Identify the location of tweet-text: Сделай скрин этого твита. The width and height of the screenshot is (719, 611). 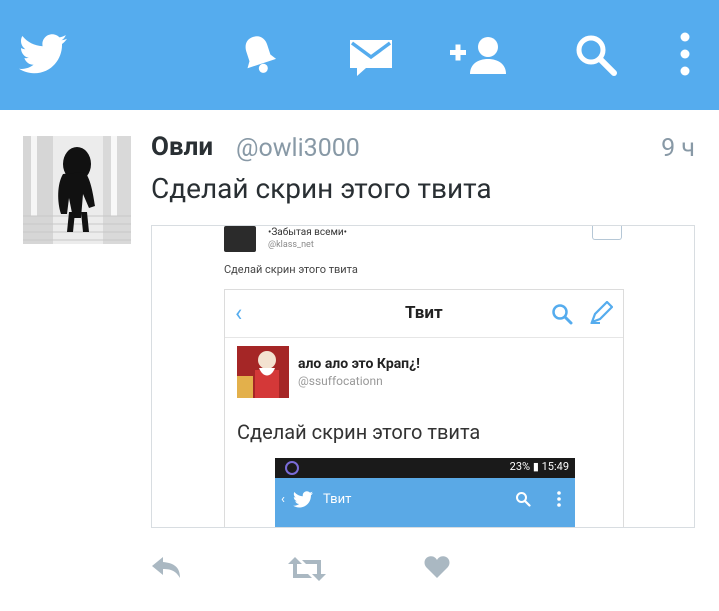
(321, 188).